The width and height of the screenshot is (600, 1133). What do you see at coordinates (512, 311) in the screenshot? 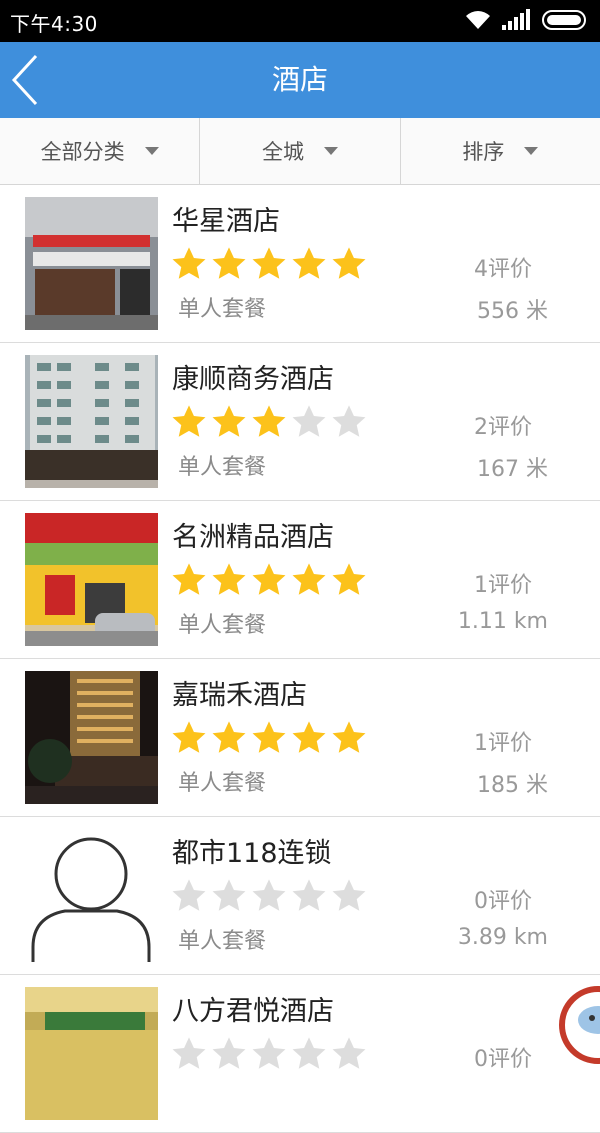
I see `distance: 556 米` at bounding box center [512, 311].